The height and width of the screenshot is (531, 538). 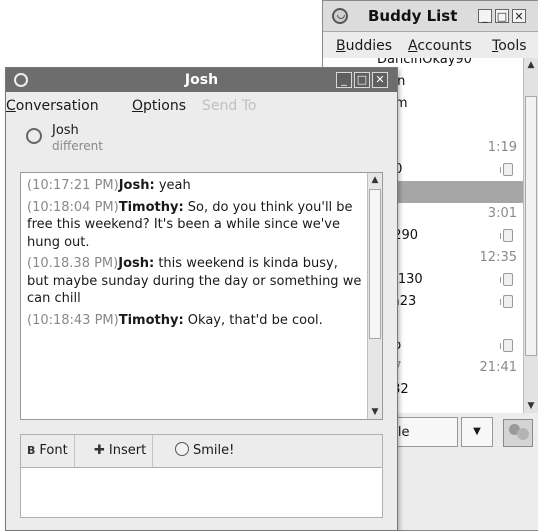 I want to click on insert-plus-icon: ✚, so click(x=99, y=450).